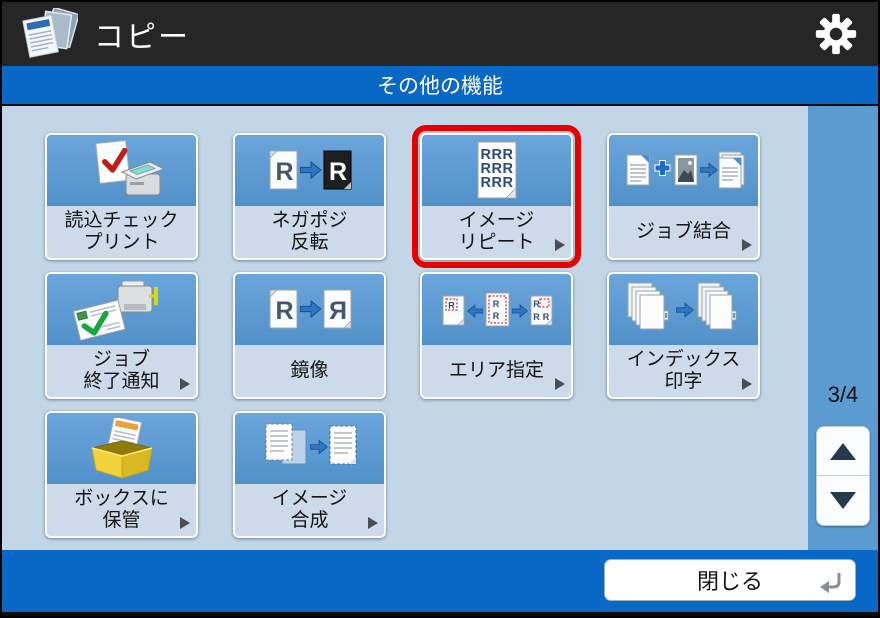 This screenshot has height=618, width=880. I want to click on tile-label: 鏡像, so click(309, 371).